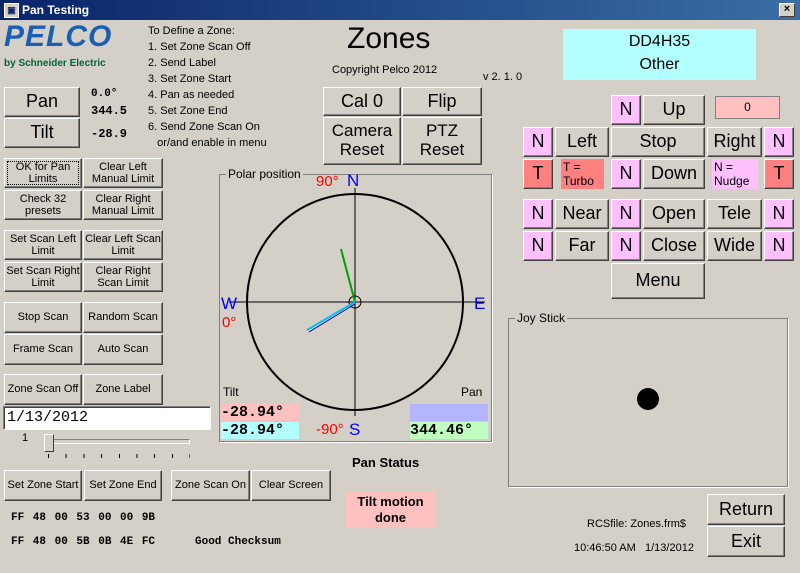 The height and width of the screenshot is (573, 800). I want to click on random-scan-button: Random Scan, so click(123, 317).